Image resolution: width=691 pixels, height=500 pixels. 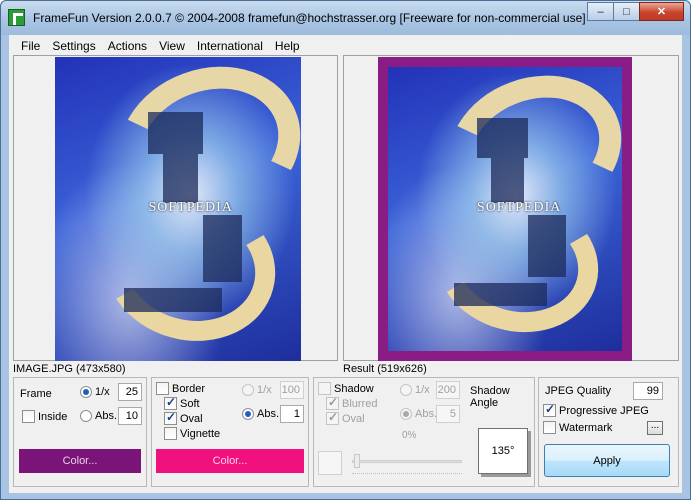 I want to click on minimize-button: –, so click(x=600, y=11).